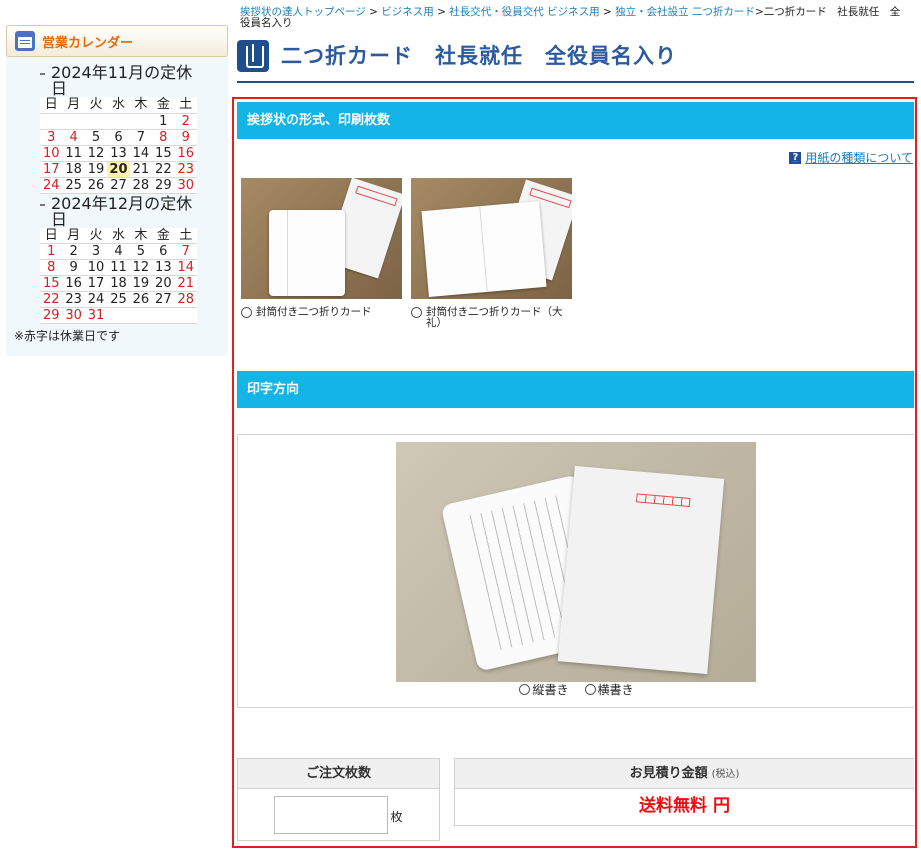  I want to click on breadcrumb-link-business: ビジネス用, so click(407, 12).